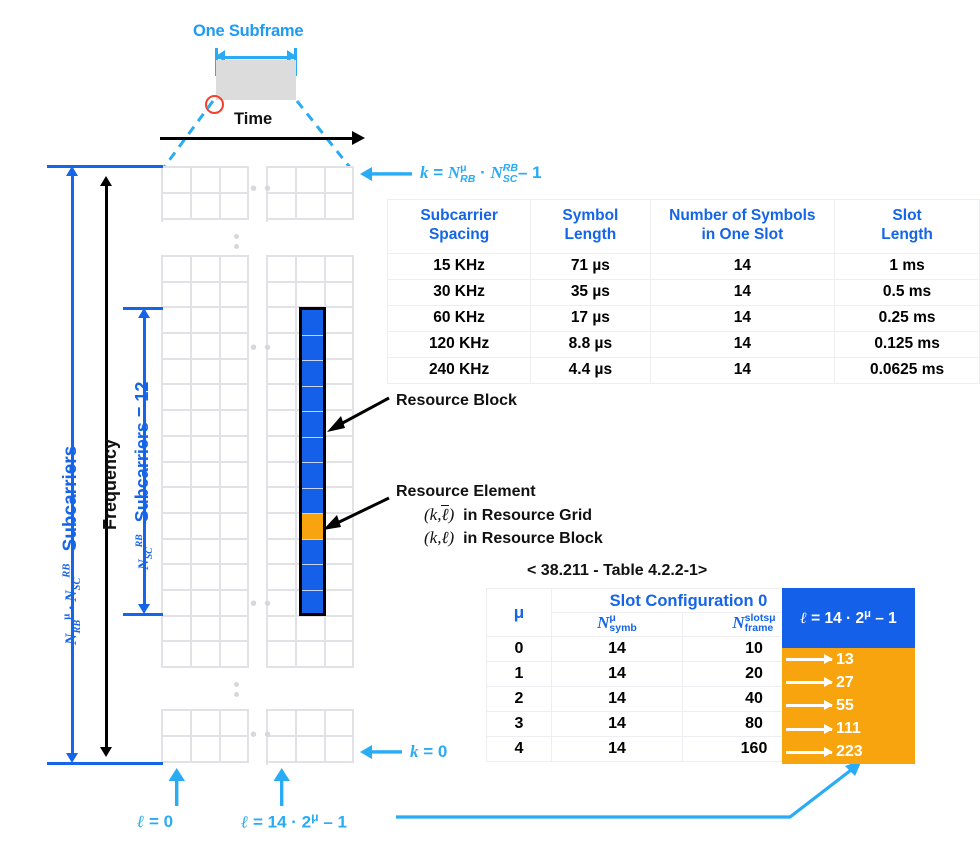 This screenshot has height=848, width=980. I want to click on table-row: 120 KHz 8.8 µs 14 0.125 ms, so click(683, 344).